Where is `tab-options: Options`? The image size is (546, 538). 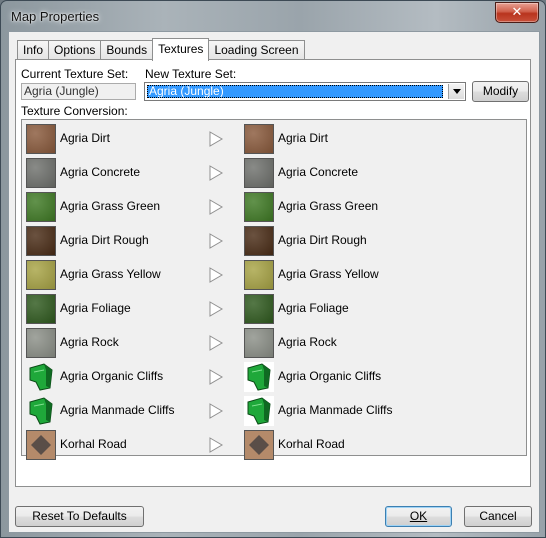 tab-options: Options is located at coordinates (75, 50).